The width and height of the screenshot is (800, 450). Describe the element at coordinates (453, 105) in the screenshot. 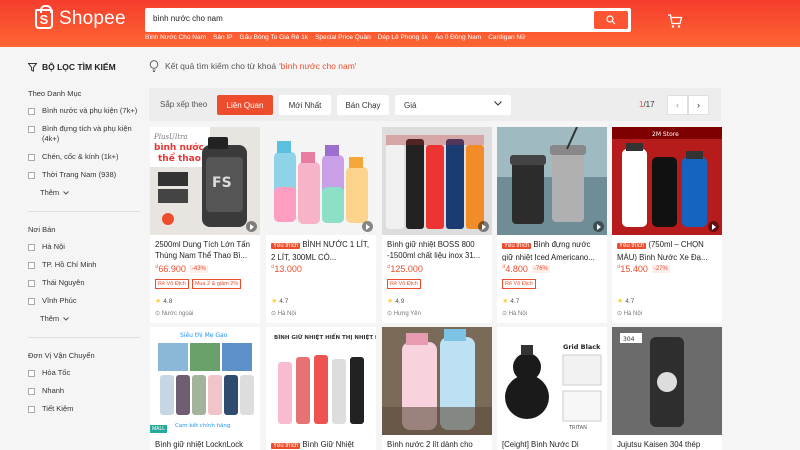

I see `price-sort-select: Giá` at that location.